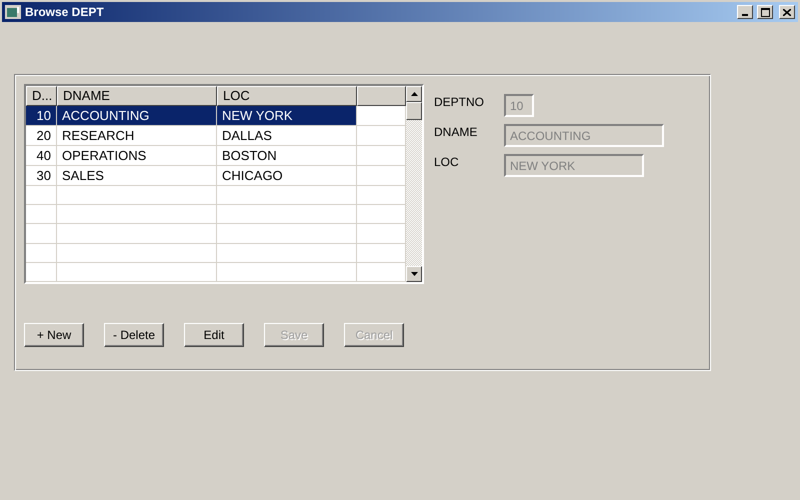  I want to click on close-icon, so click(787, 12).